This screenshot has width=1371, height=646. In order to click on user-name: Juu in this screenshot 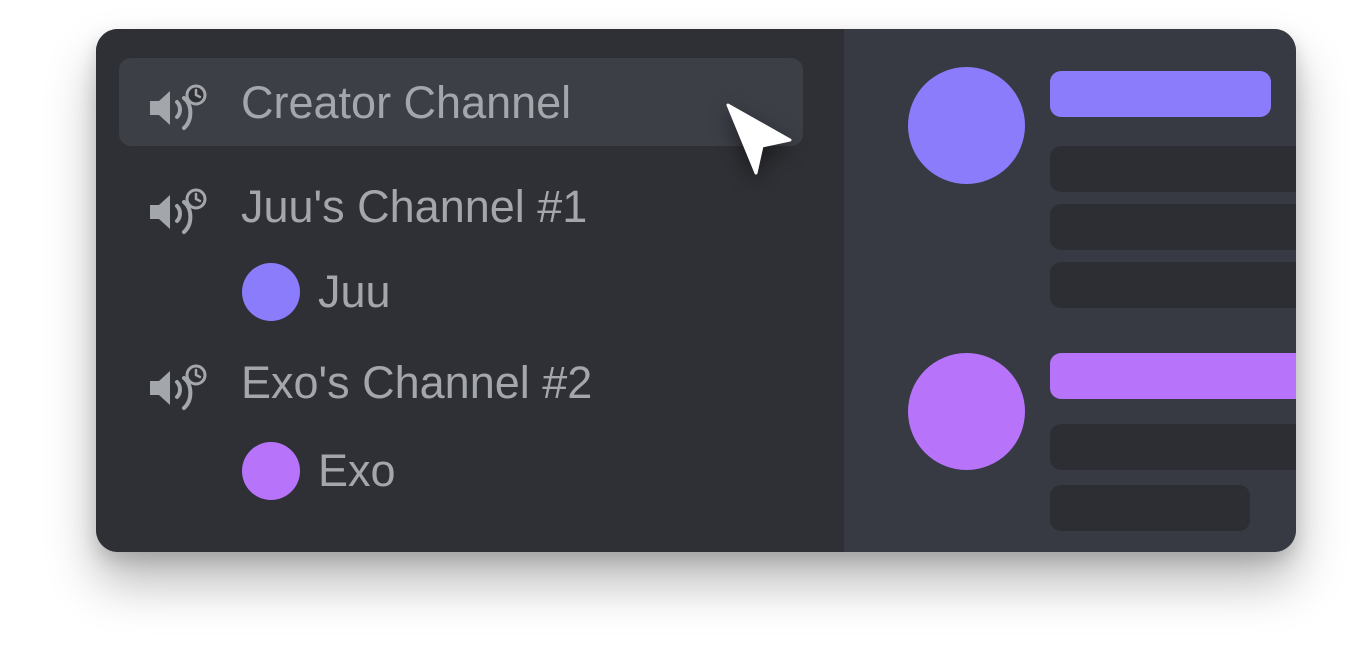, I will do `click(354, 291)`.